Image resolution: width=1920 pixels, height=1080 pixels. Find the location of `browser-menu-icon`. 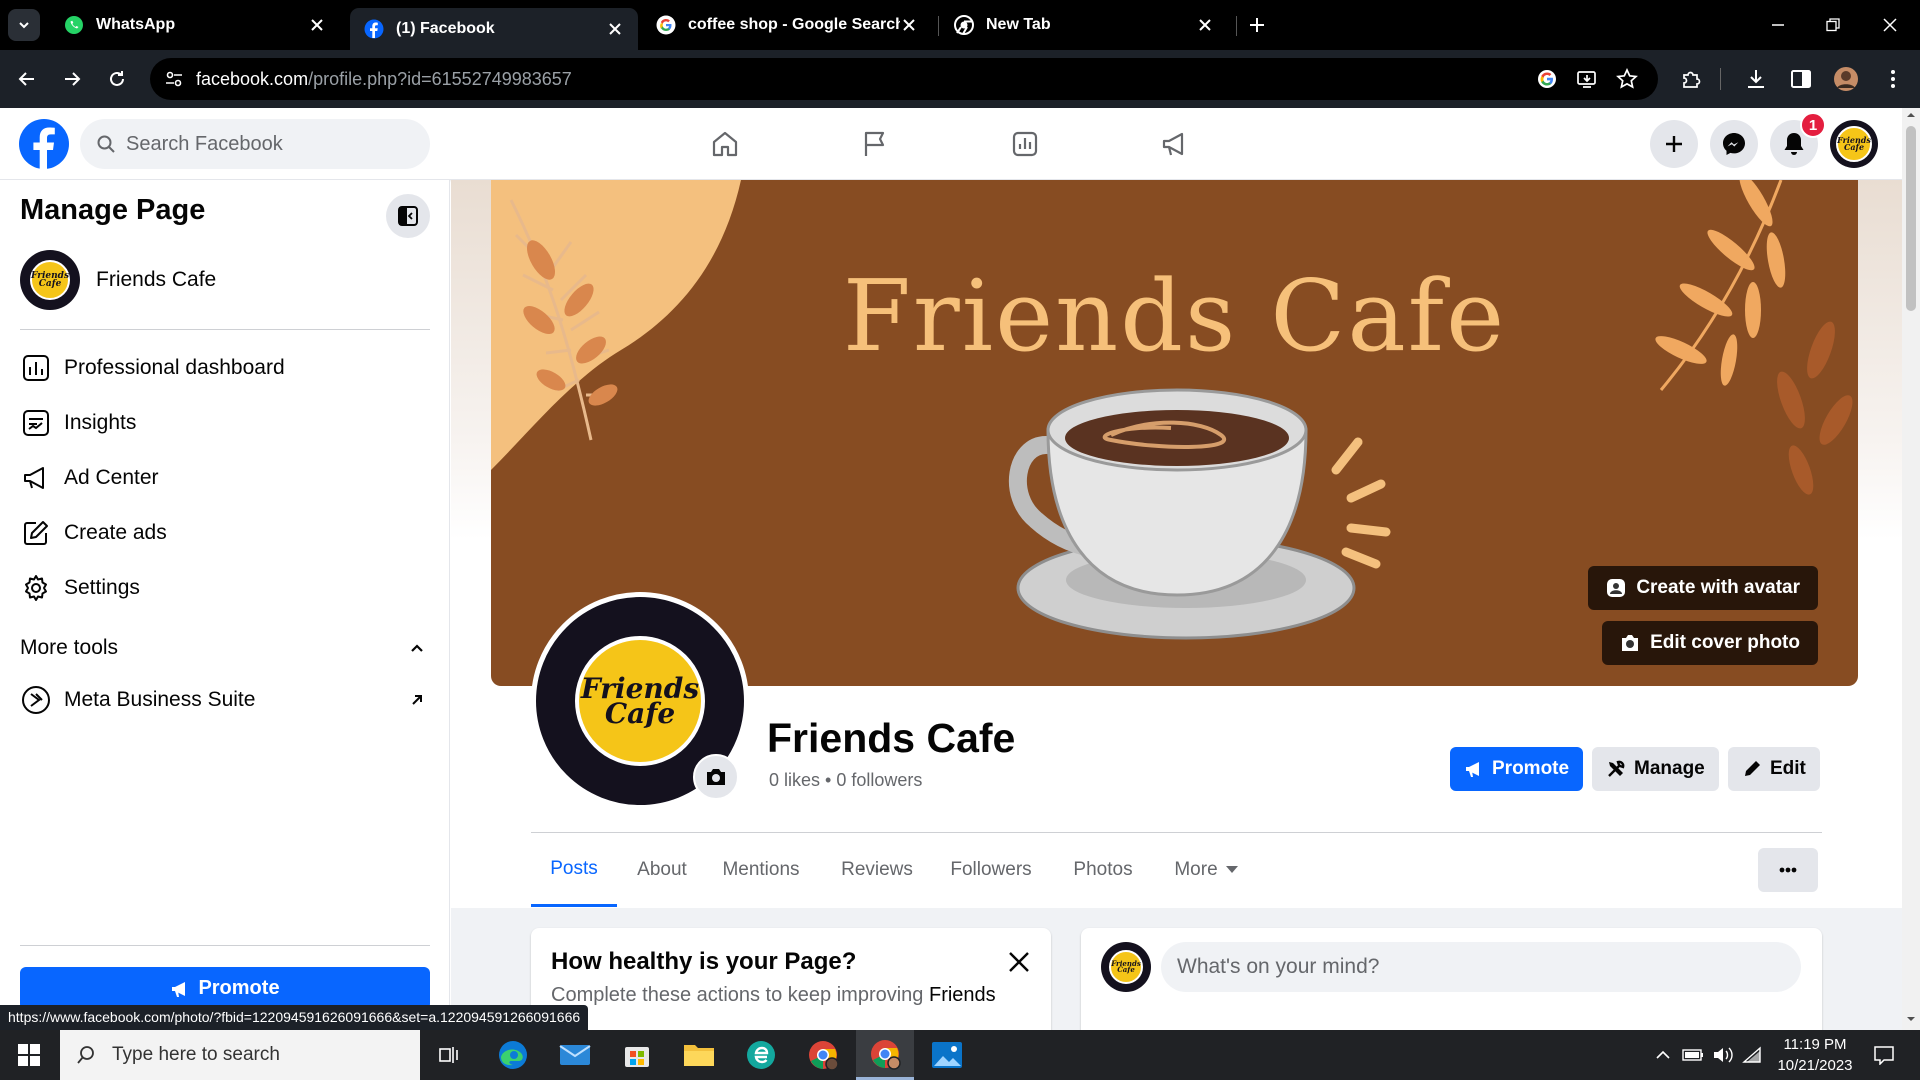

browser-menu-icon is located at coordinates (1893, 79).